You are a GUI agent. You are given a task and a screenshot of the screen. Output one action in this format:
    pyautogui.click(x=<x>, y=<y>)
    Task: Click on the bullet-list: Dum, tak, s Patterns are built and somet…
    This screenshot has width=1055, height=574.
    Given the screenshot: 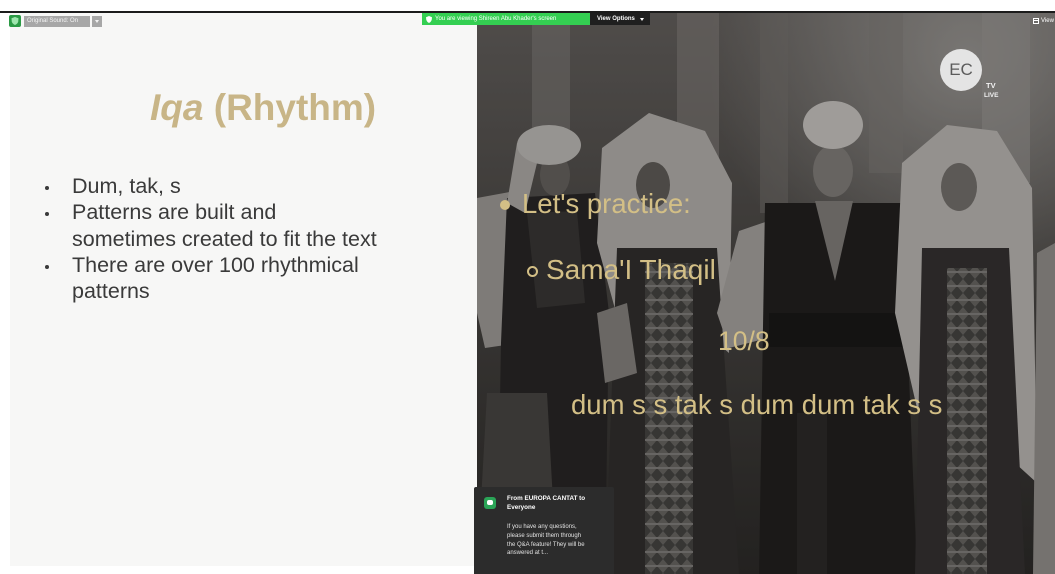 What is the action you would take?
    pyautogui.click(x=258, y=239)
    